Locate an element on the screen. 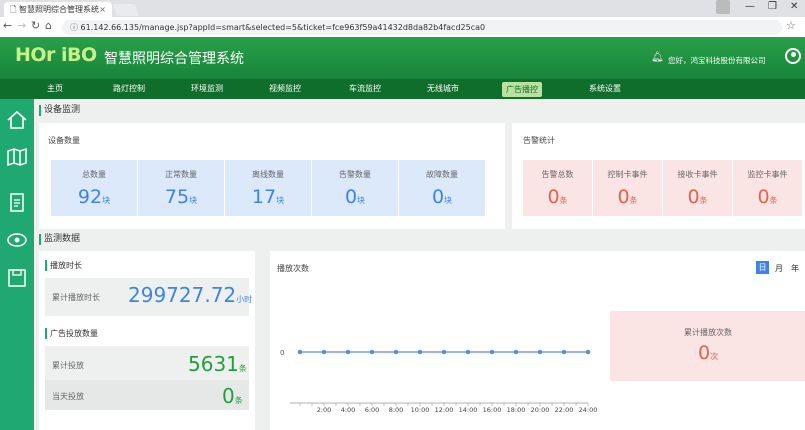 The height and width of the screenshot is (430, 805). metric-card: 接收卡事件 0条 is located at coordinates (697, 188).